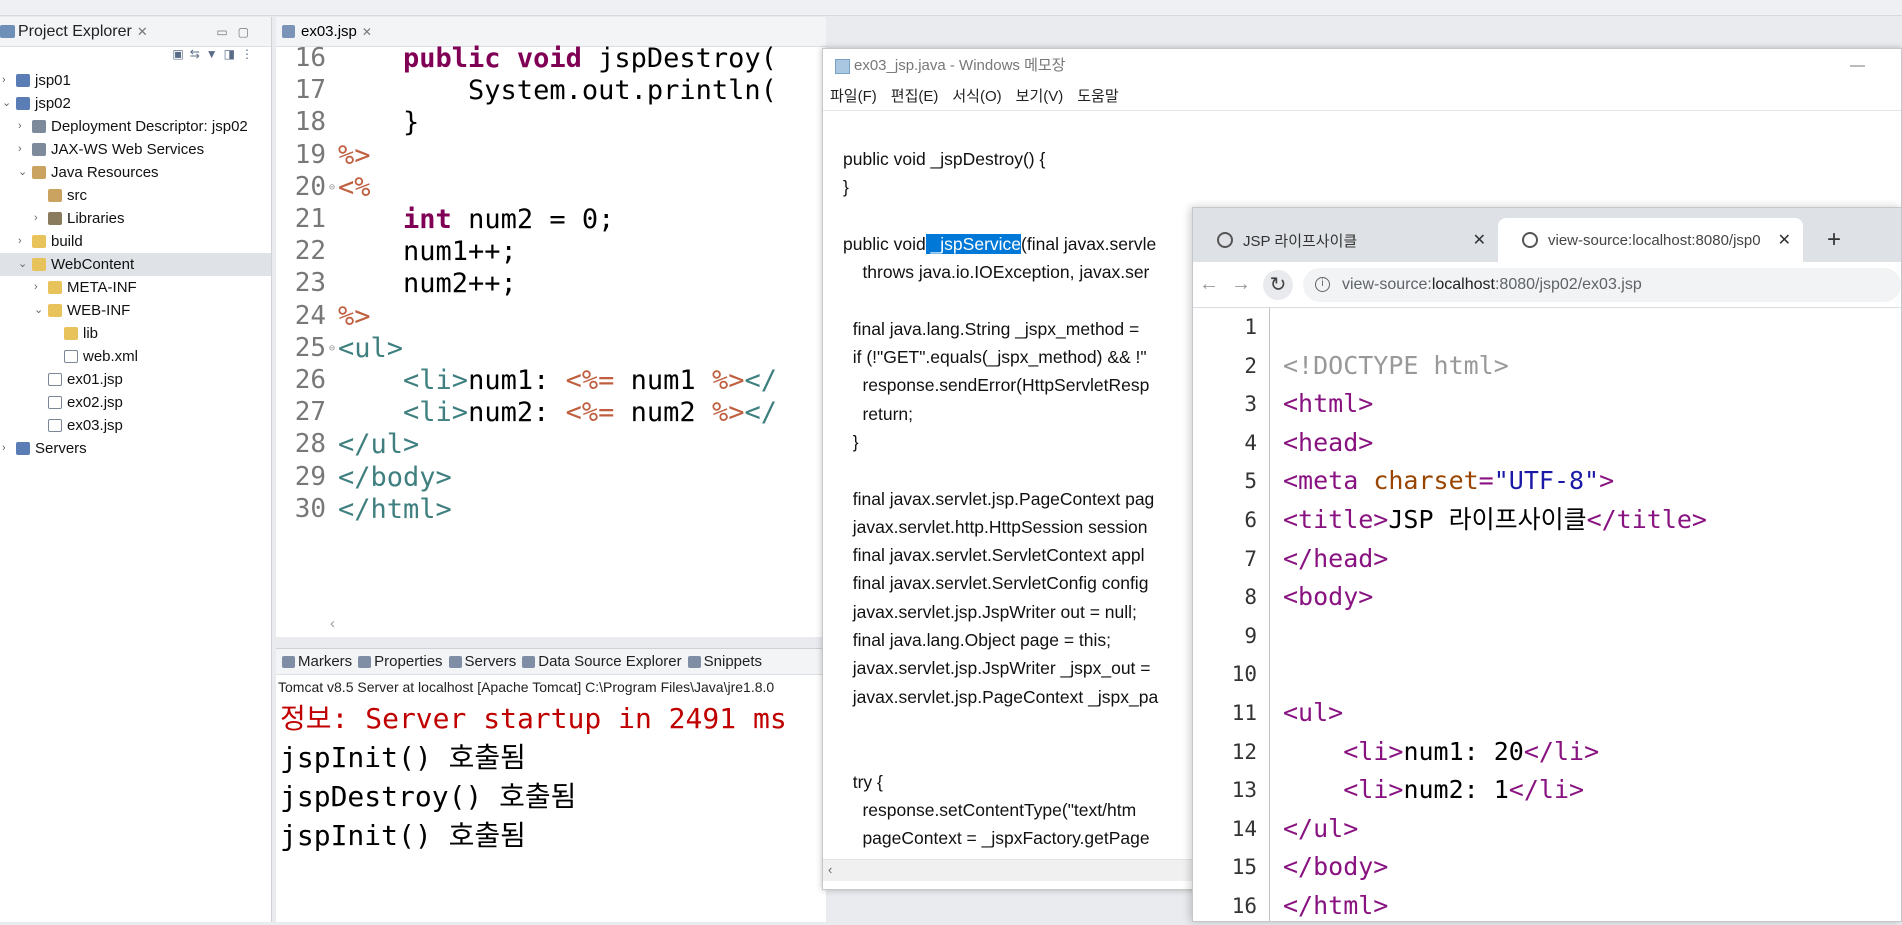 The width and height of the screenshot is (1902, 925). Describe the element at coordinates (1396, 365) in the screenshot. I see `source-line-text: <!DOCTYPE html>` at that location.